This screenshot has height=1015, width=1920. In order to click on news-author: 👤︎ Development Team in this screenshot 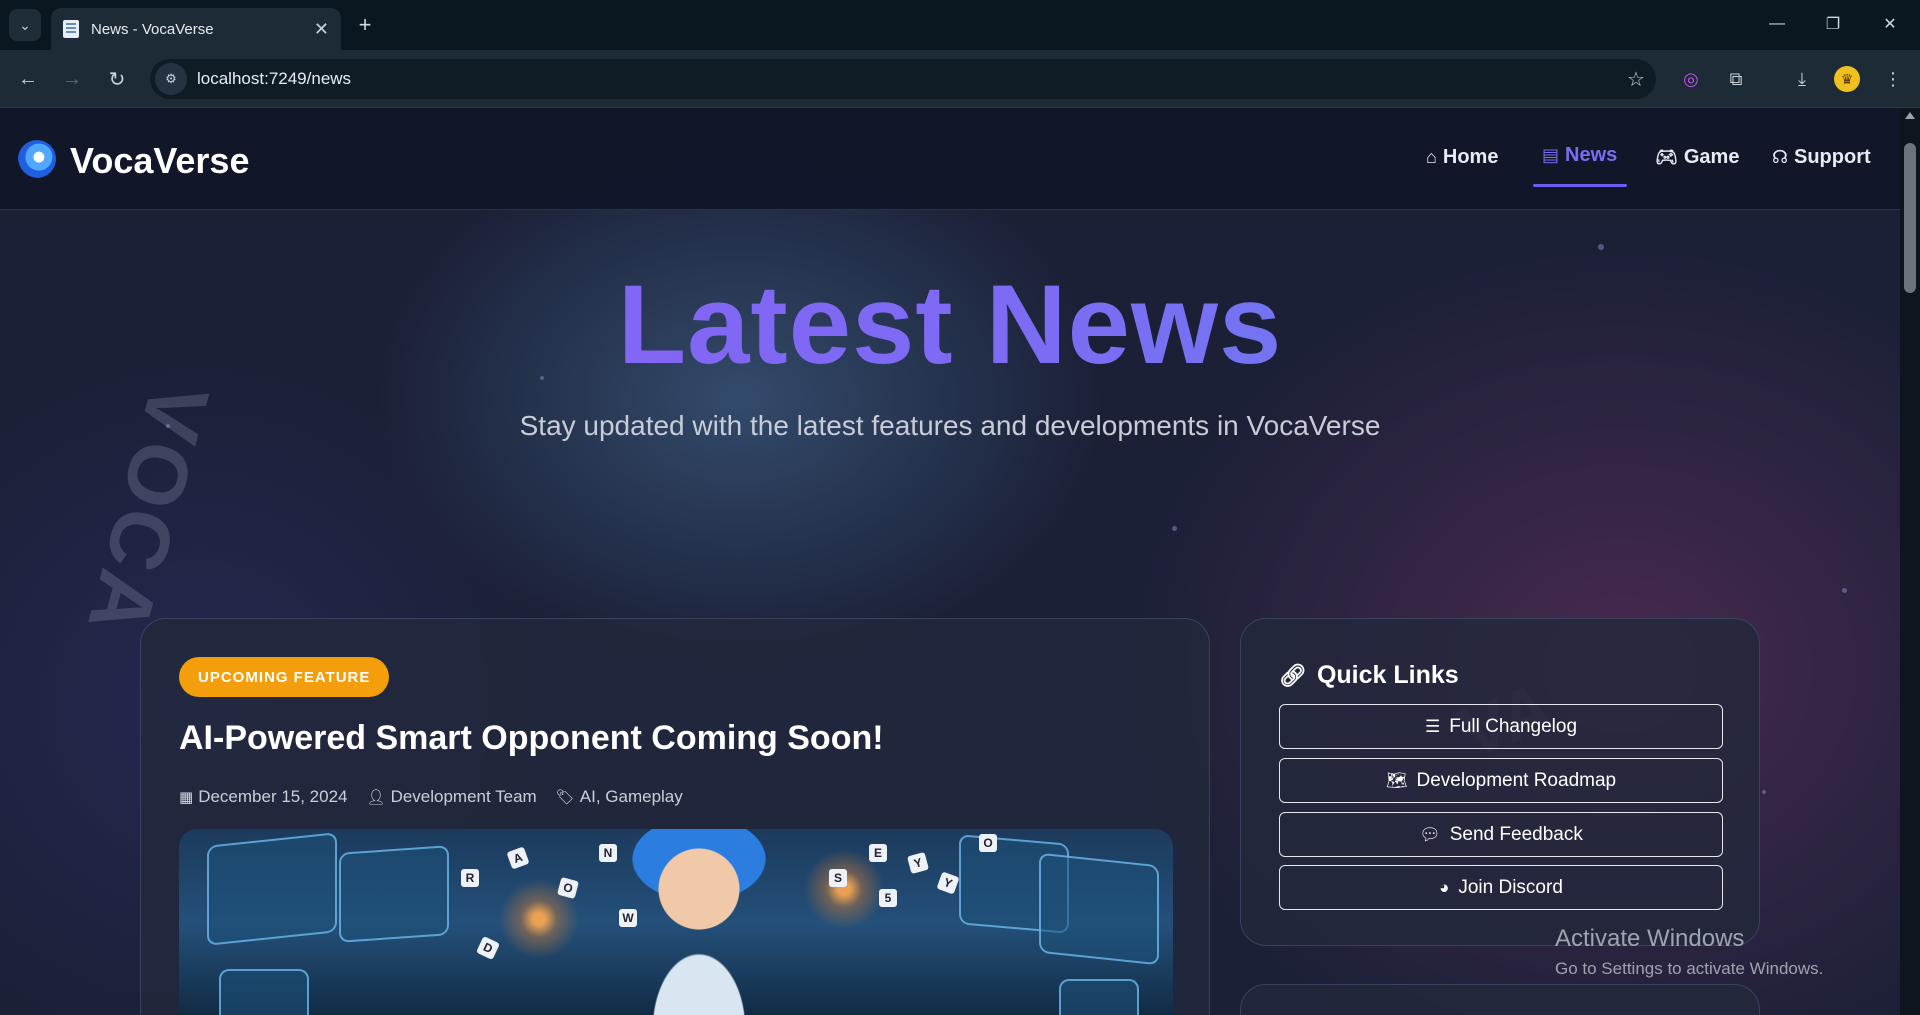, I will do `click(452, 797)`.